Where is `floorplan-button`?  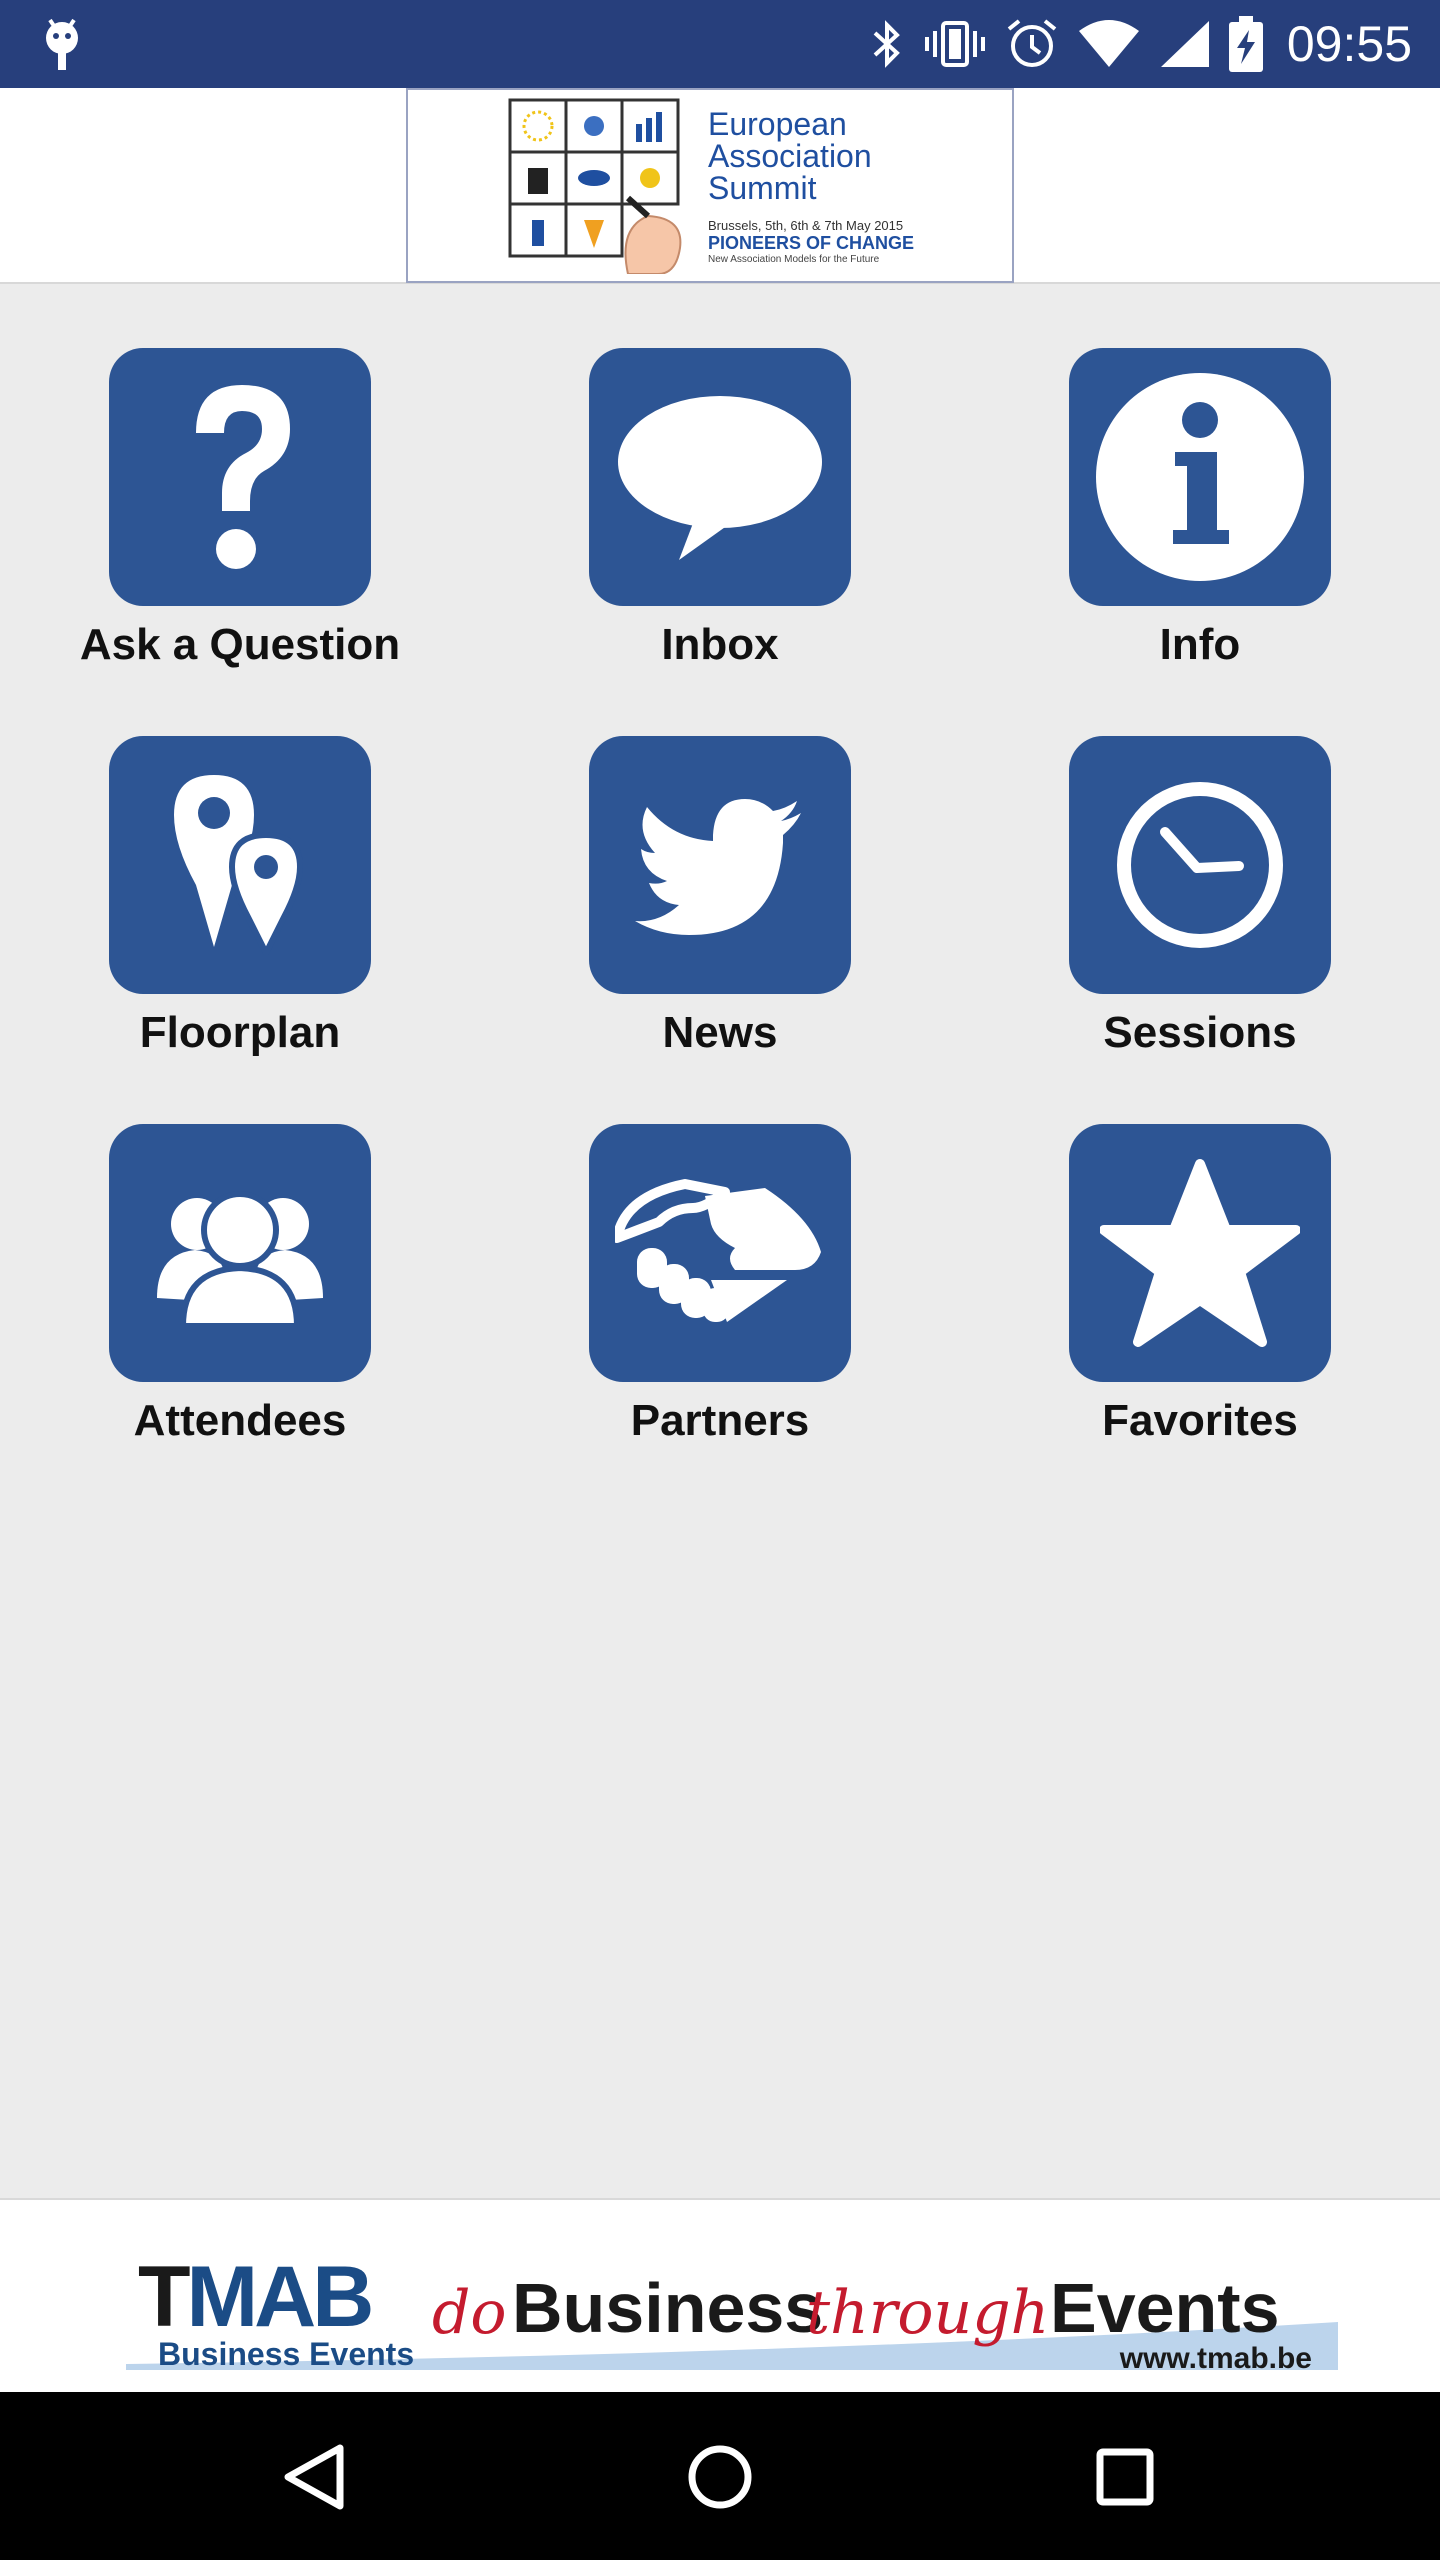 floorplan-button is located at coordinates (240, 865).